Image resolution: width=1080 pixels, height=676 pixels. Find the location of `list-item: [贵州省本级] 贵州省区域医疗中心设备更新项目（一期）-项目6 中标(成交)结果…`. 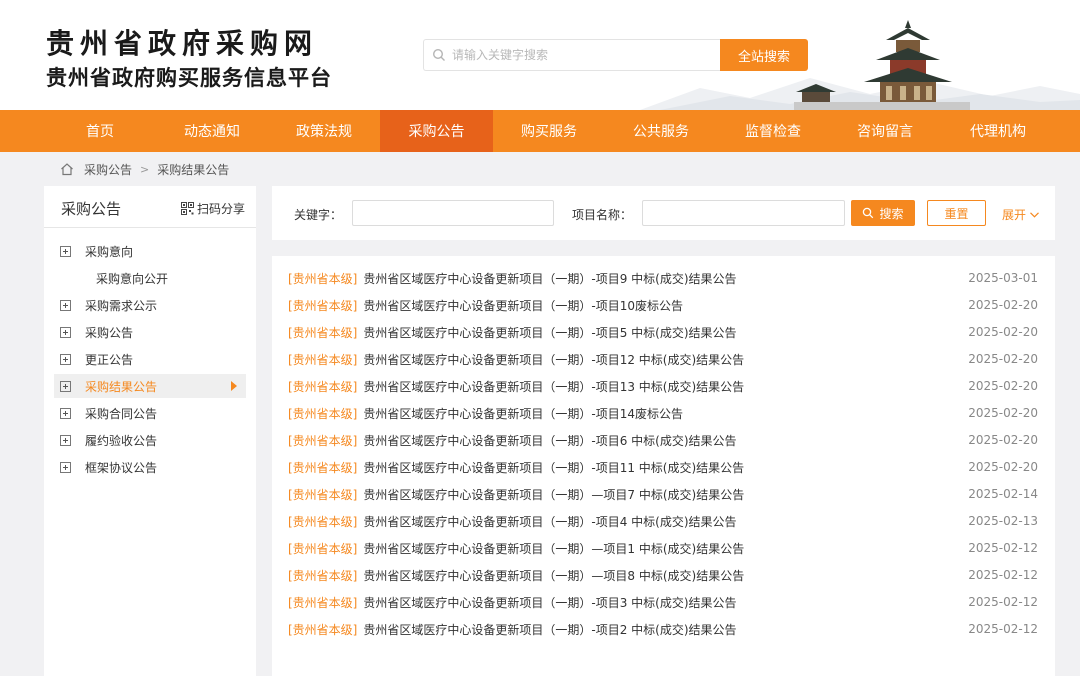

list-item: [贵州省本级] 贵州省区域医疗中心设备更新项目（一期）-项目6 中标(成交)结果… is located at coordinates (663, 440).